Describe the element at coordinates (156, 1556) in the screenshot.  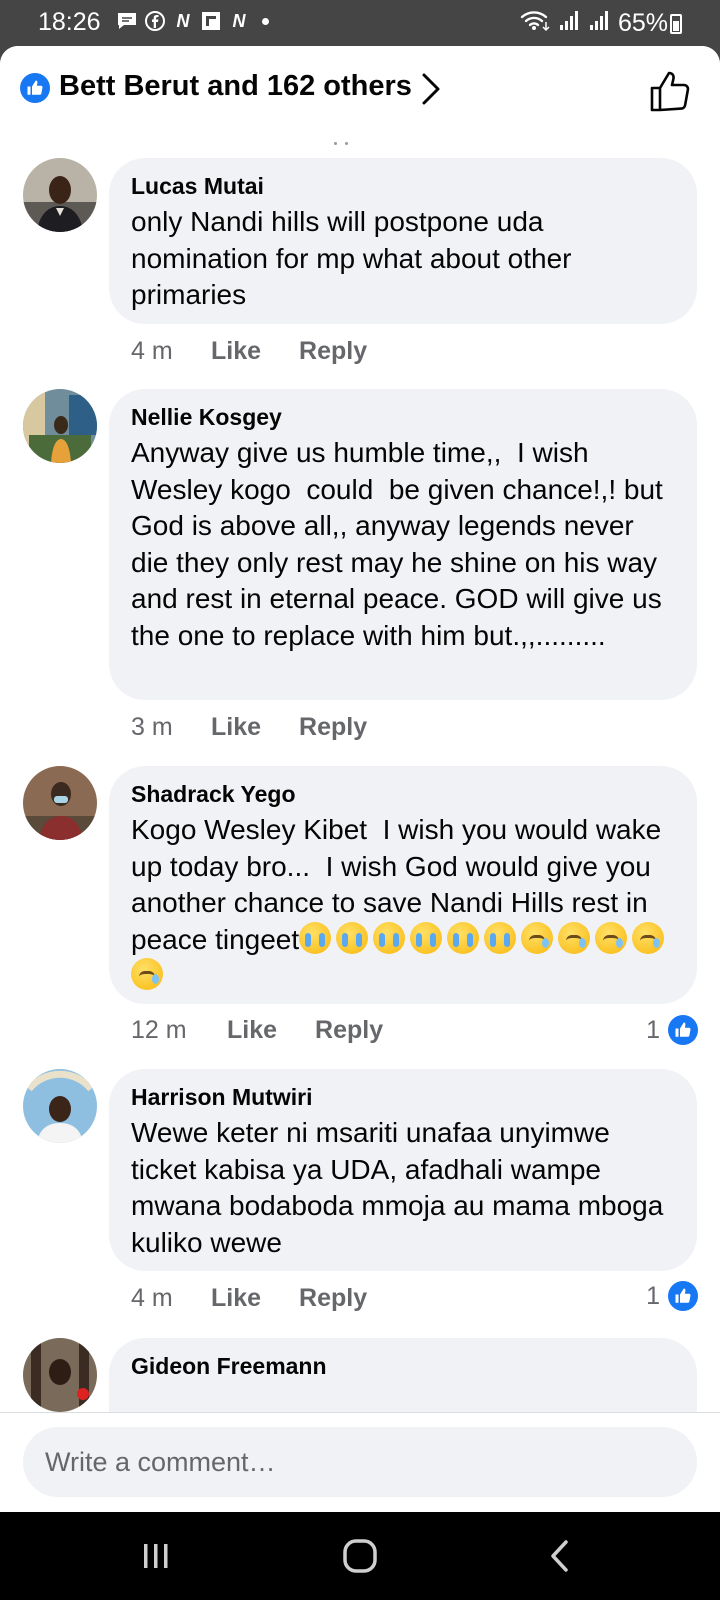
I see `recent-apps-button` at that location.